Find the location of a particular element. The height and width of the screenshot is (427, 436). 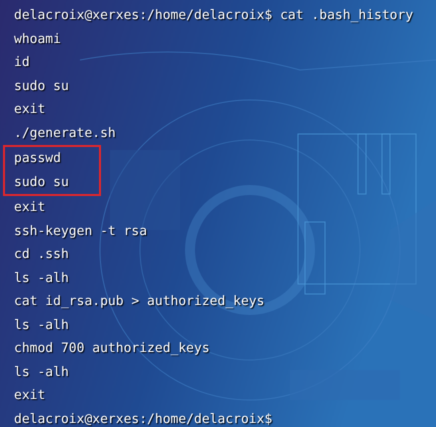

terminal-line: delacroix@xerxes:/home/delacroix$ cat .bash_history is located at coordinates (214, 16).